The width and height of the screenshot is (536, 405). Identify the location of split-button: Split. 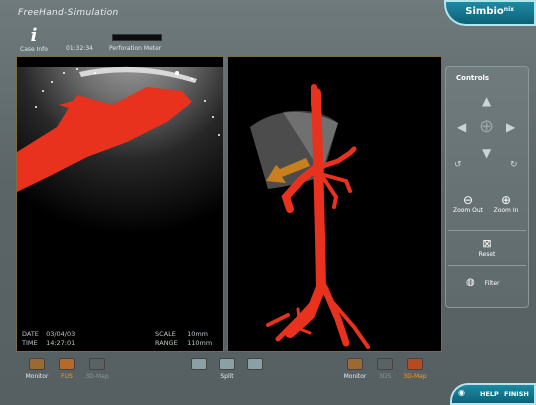
(227, 369).